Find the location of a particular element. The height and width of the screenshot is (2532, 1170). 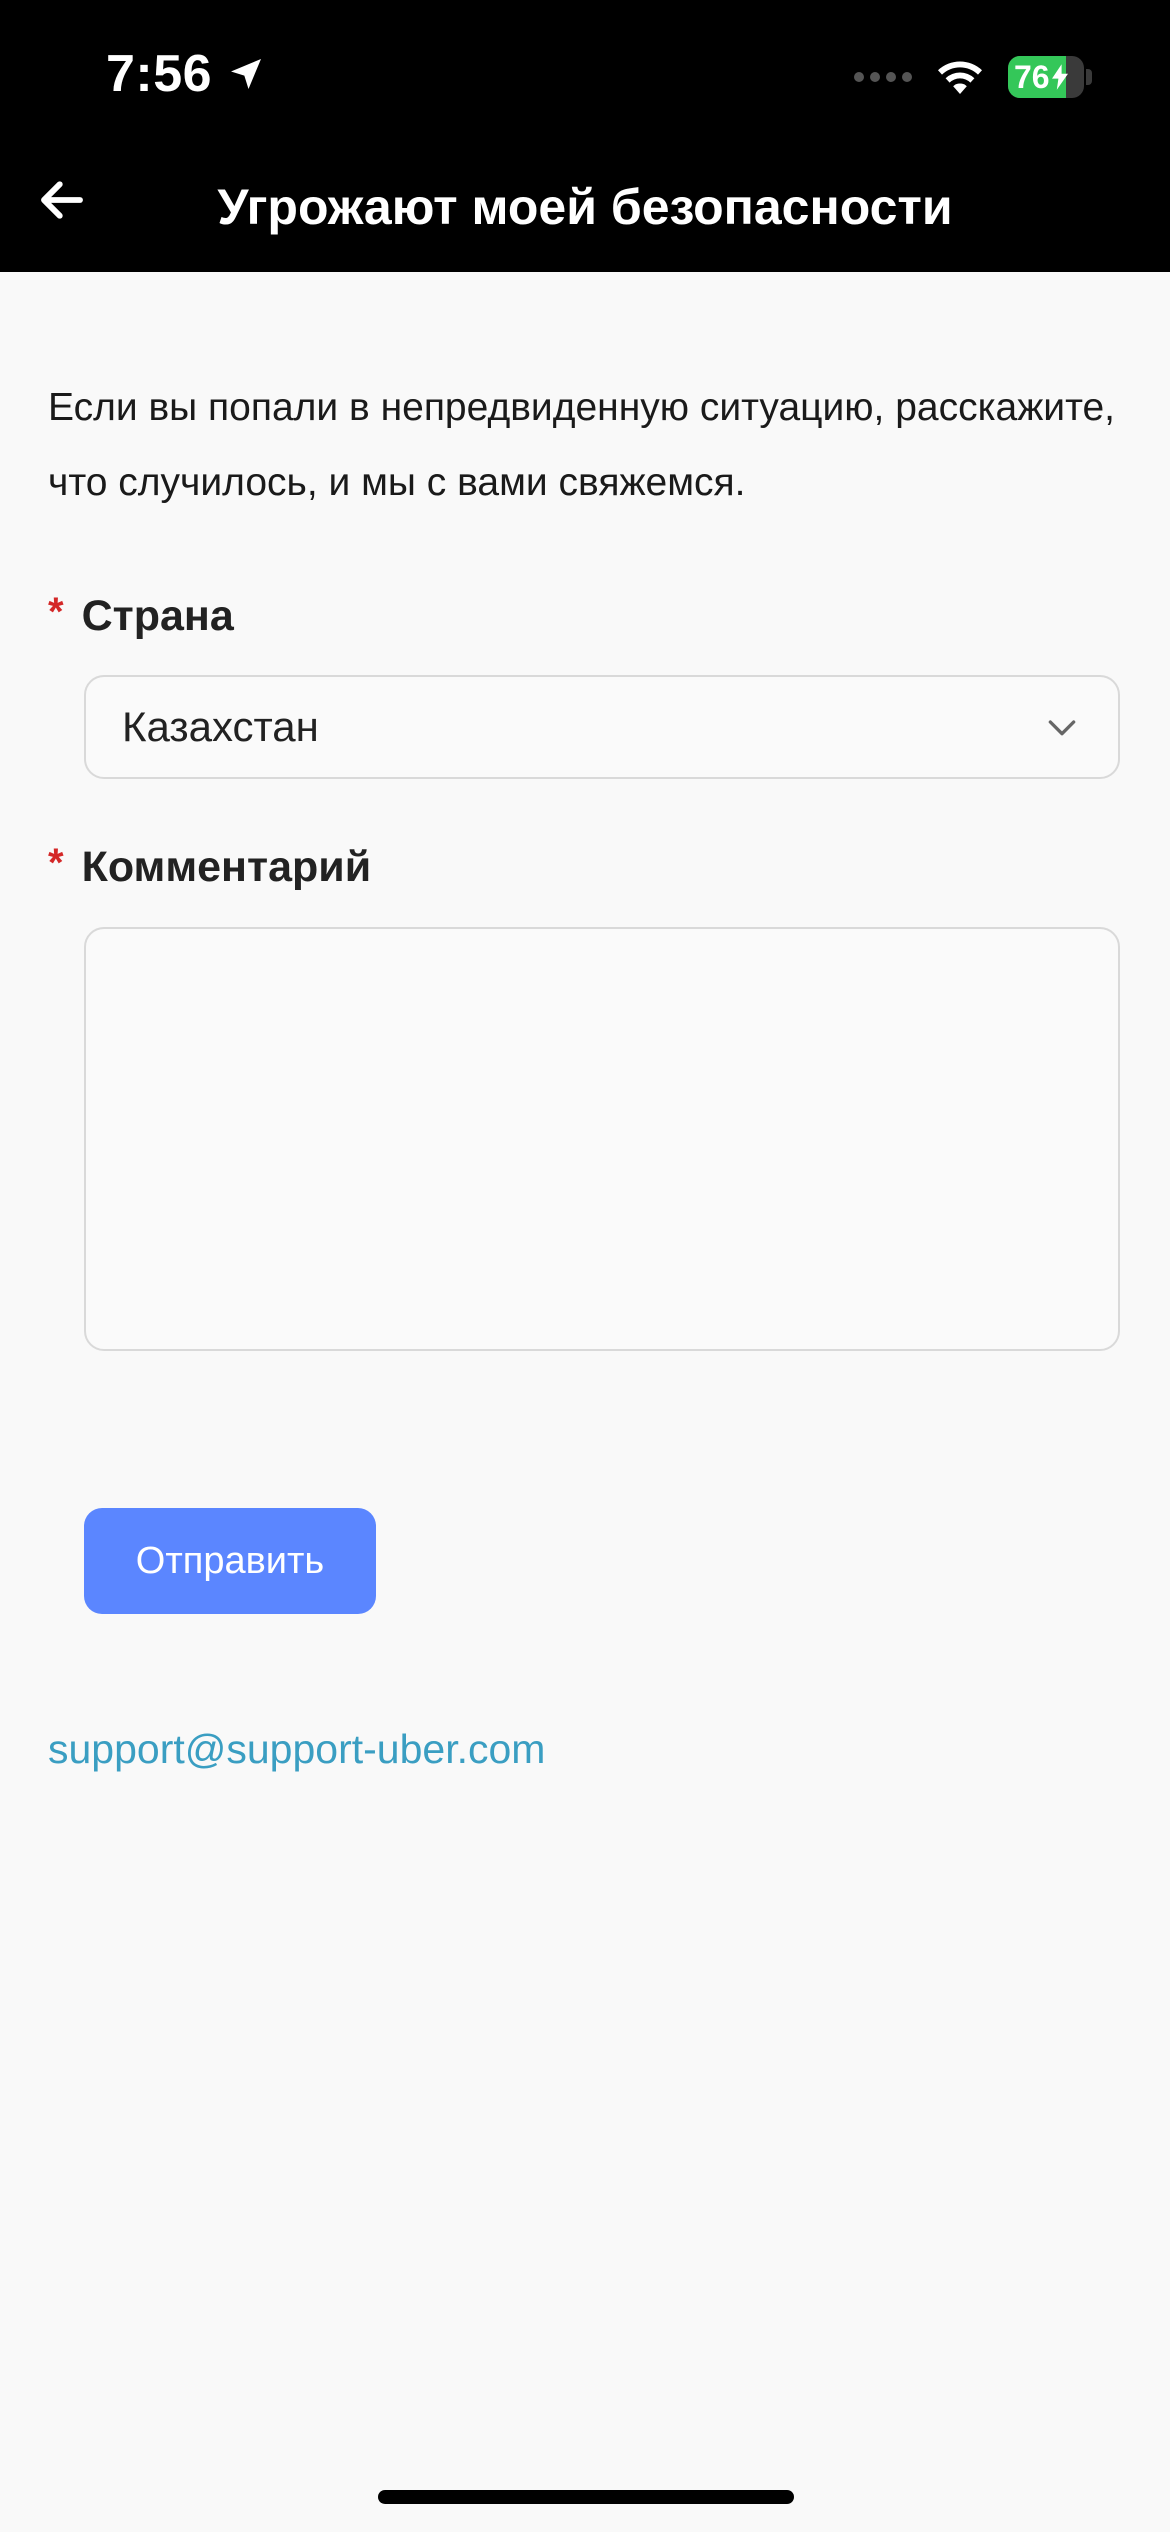

battery-icon: 76 is located at coordinates (1046, 77).